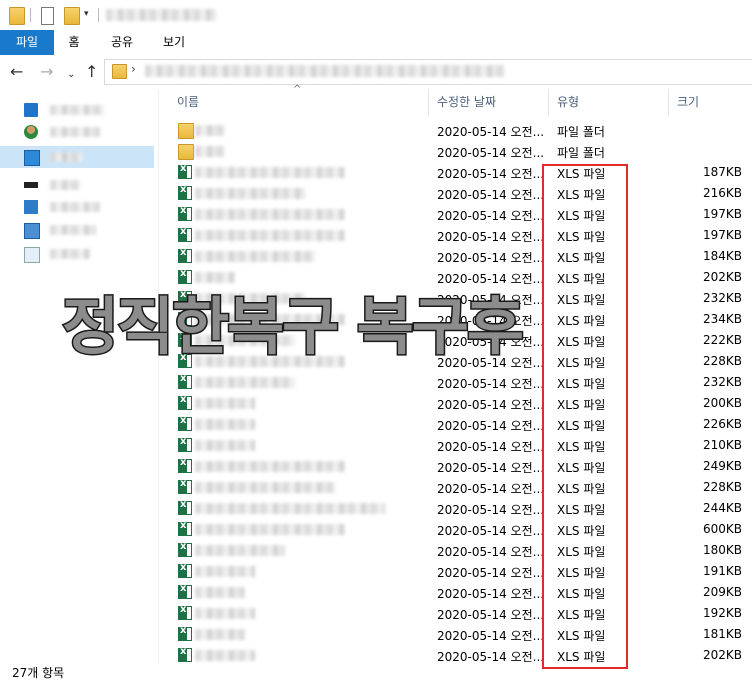 The image size is (752, 681). I want to click on column-size: 크기, so click(710, 103).